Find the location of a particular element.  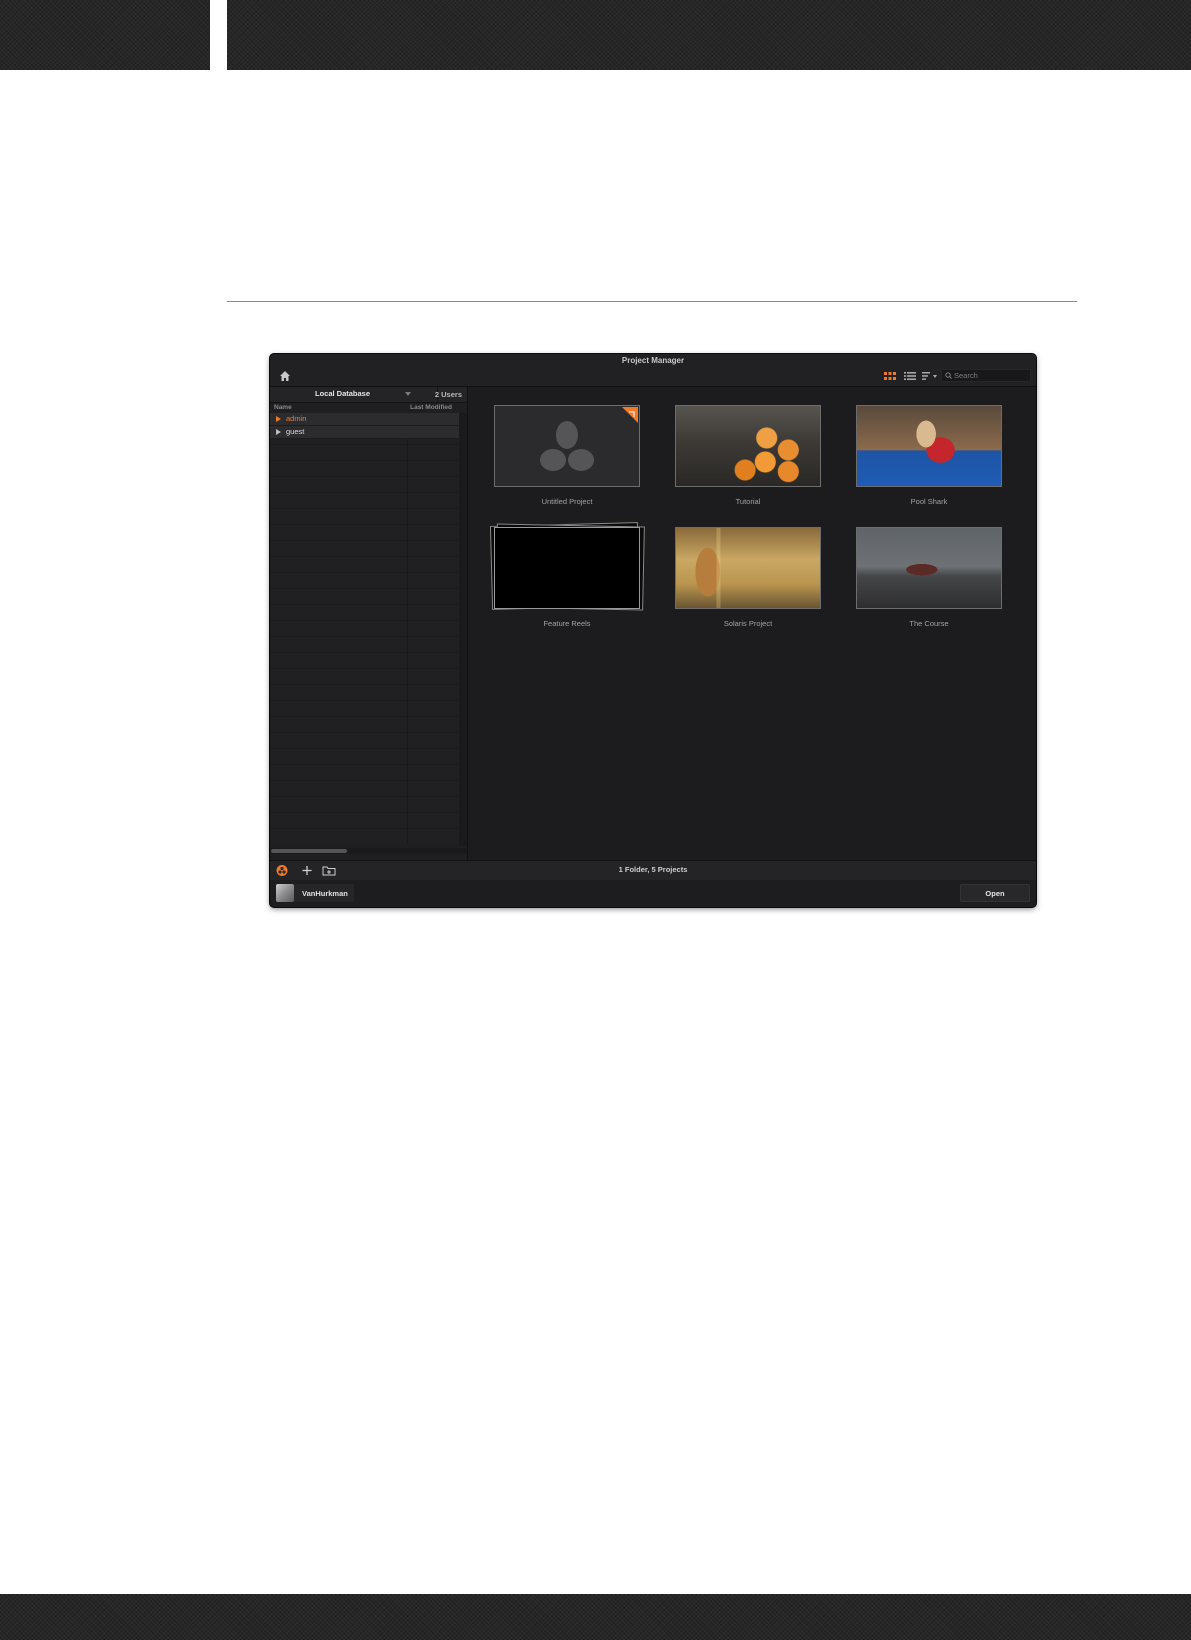

user-name: guest is located at coordinates (295, 431).